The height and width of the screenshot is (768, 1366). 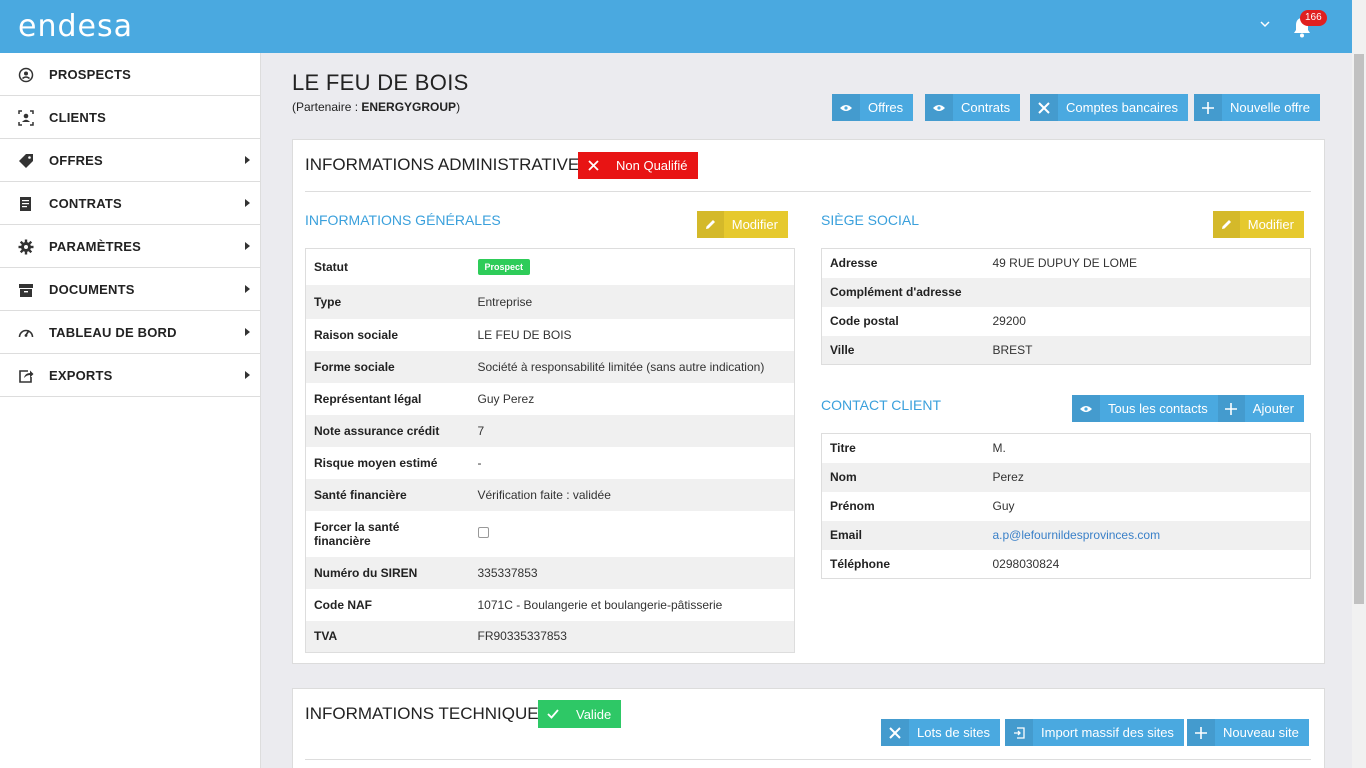 I want to click on contrats-button: Contrats, so click(x=973, y=107).